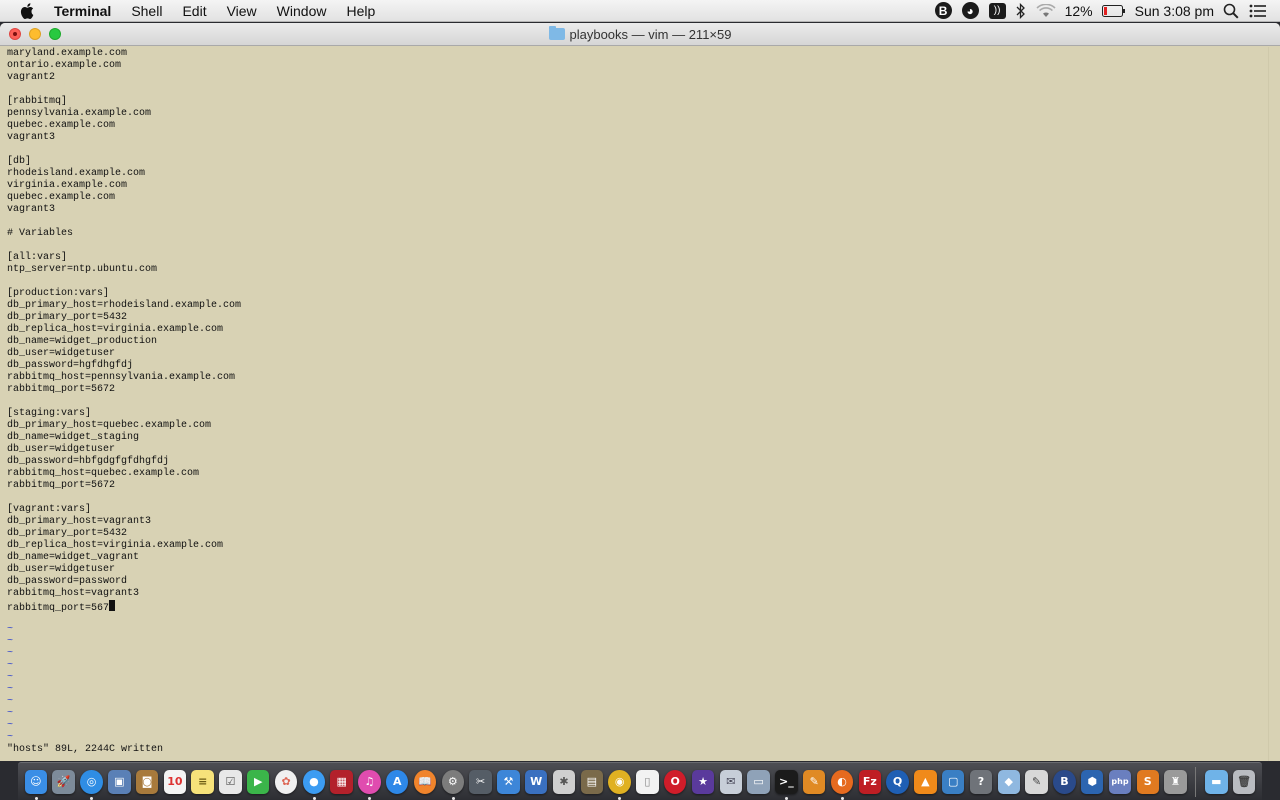 The width and height of the screenshot is (1280, 800). What do you see at coordinates (1046, 11) in the screenshot?
I see `wifi-icon` at bounding box center [1046, 11].